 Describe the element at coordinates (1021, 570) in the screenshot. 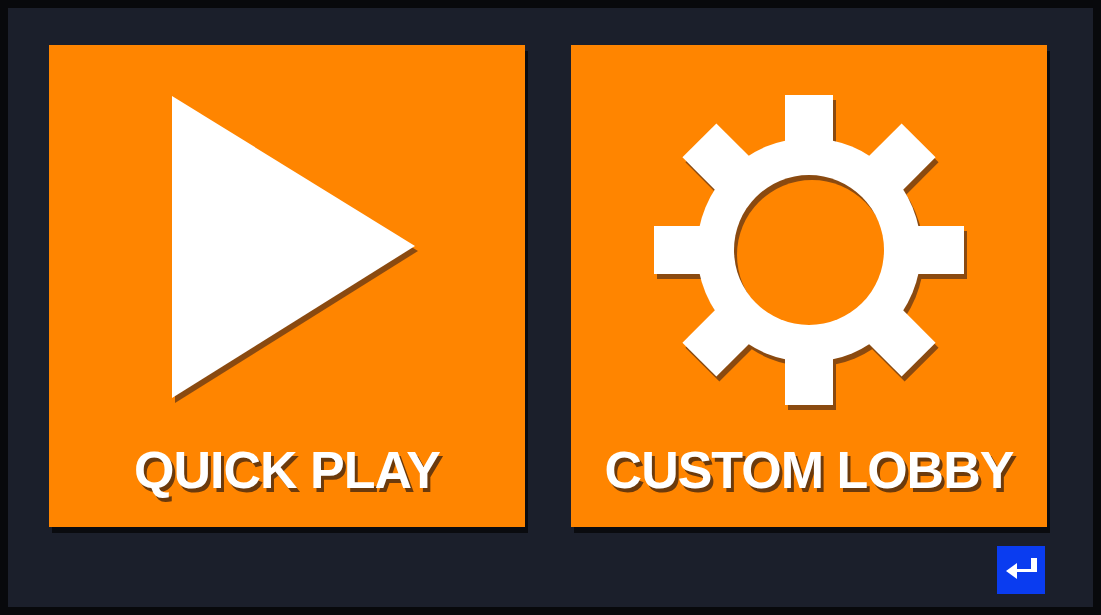

I see `back-button` at that location.